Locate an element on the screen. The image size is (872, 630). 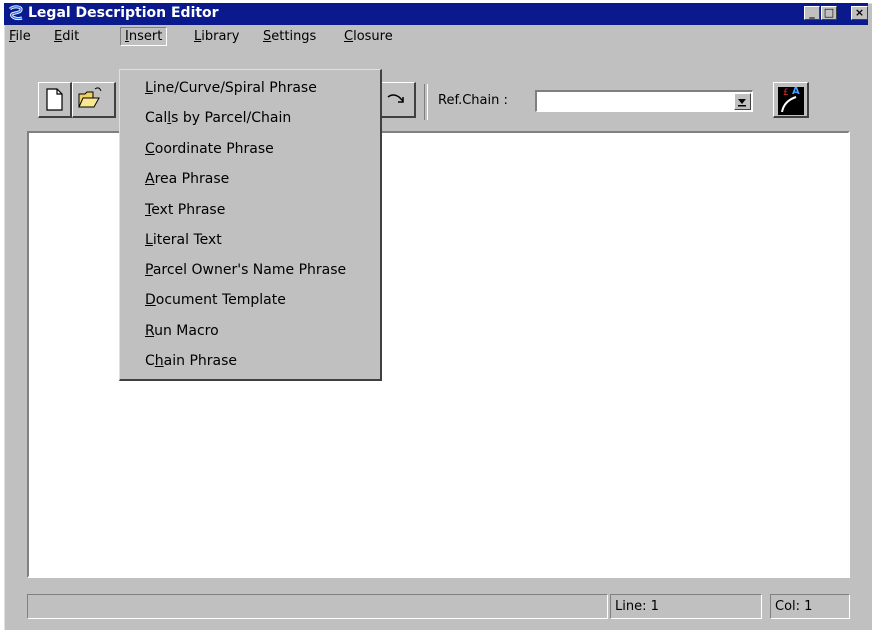
status-col: Col: 1 is located at coordinates (810, 606).